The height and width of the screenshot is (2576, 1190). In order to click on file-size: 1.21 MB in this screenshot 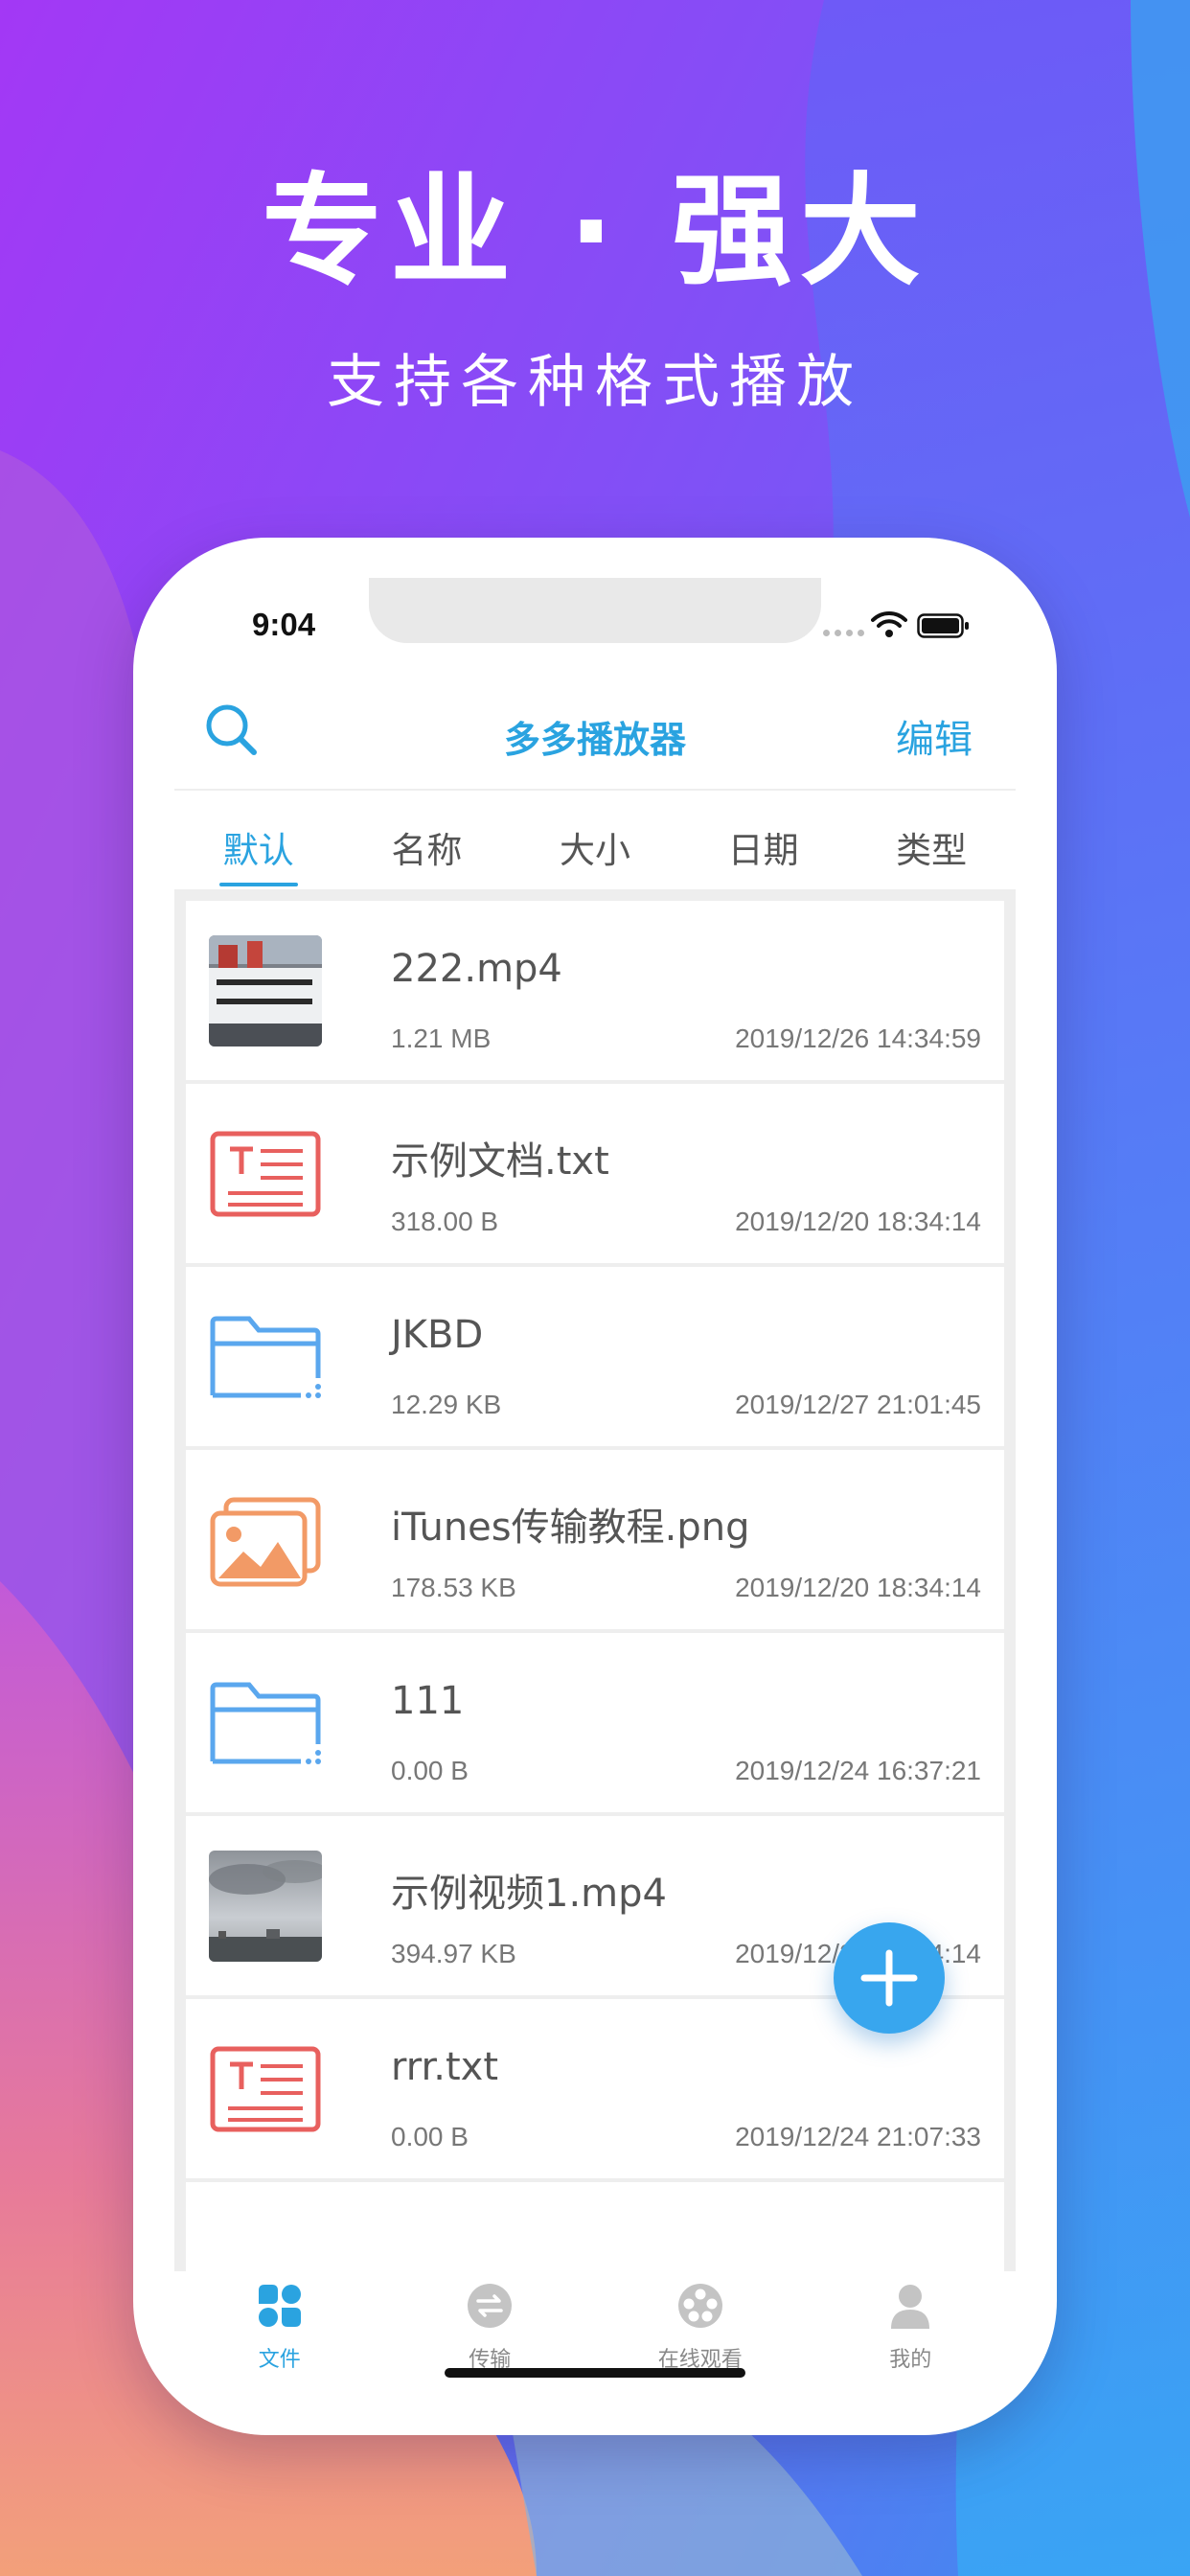, I will do `click(442, 1038)`.